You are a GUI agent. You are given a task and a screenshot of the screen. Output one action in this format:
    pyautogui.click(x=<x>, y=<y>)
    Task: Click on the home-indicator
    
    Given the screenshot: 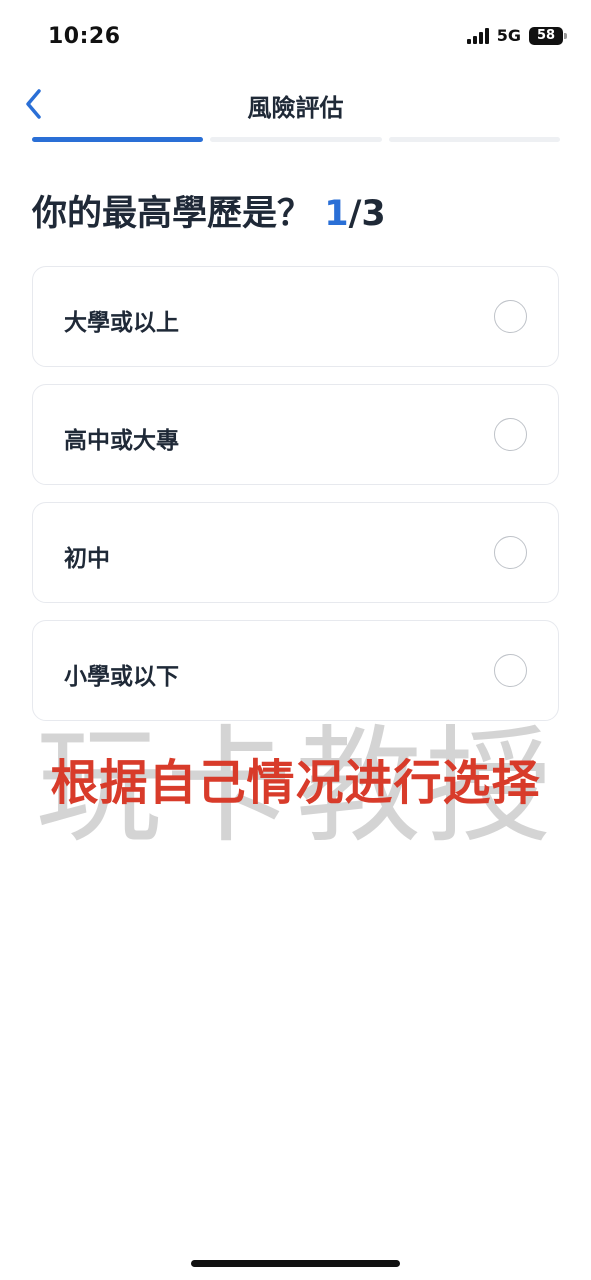 What is the action you would take?
    pyautogui.click(x=295, y=1263)
    